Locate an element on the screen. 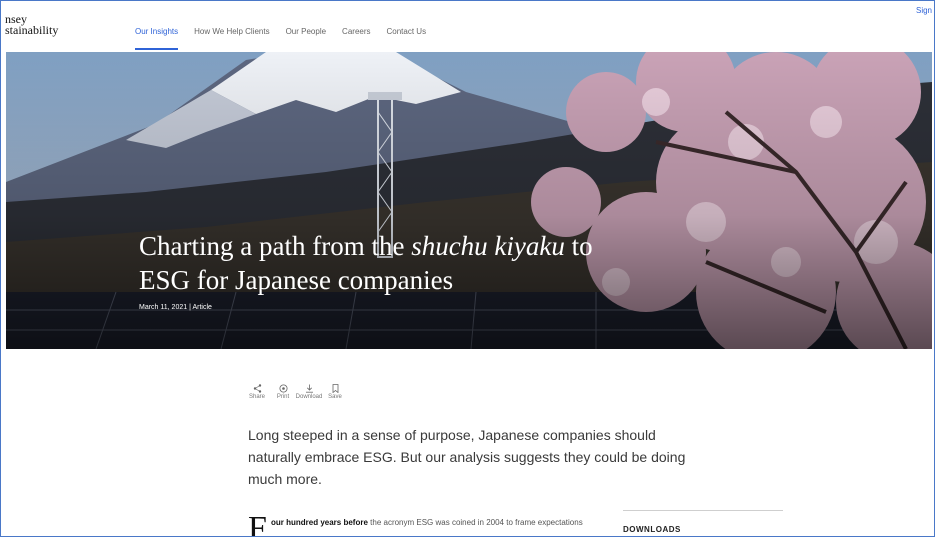  share-button: Share is located at coordinates (257, 391).